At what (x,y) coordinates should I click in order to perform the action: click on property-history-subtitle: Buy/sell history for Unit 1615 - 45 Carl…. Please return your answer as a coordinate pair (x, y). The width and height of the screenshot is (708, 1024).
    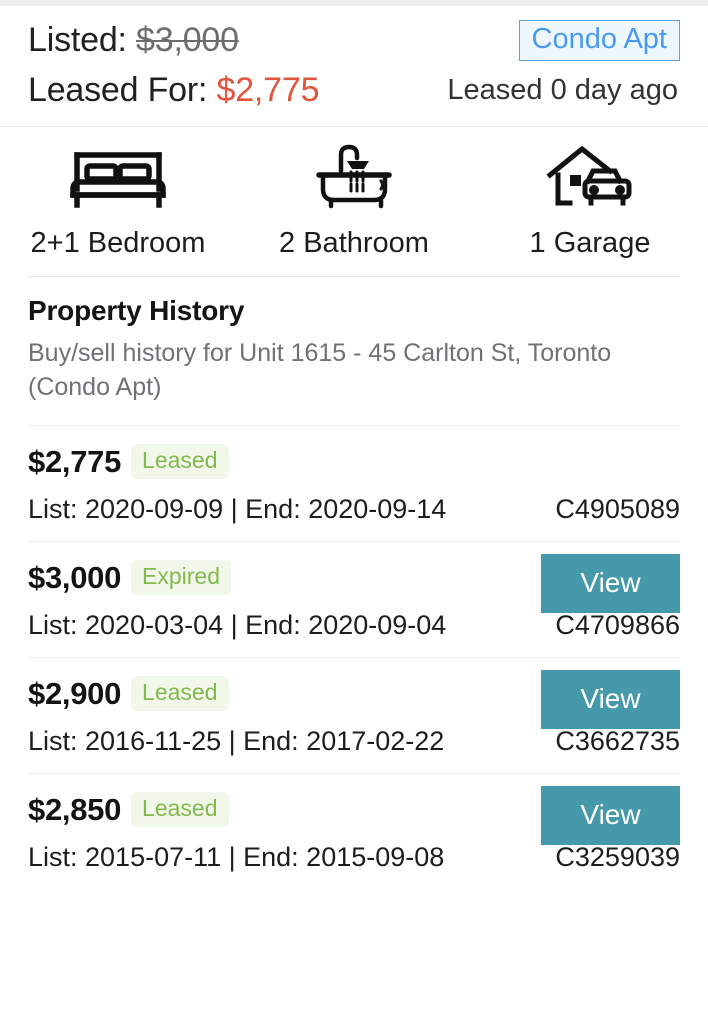
    Looking at the image, I should click on (320, 370).